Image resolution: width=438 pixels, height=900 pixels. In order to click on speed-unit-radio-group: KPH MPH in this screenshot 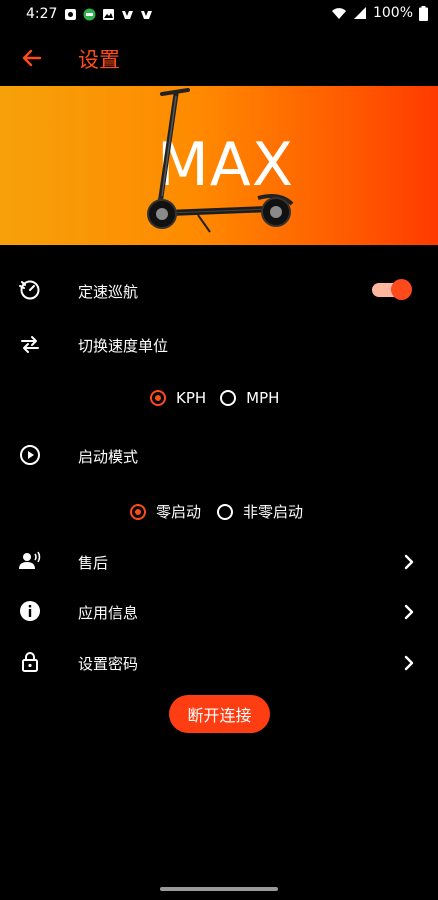, I will do `click(214, 398)`.